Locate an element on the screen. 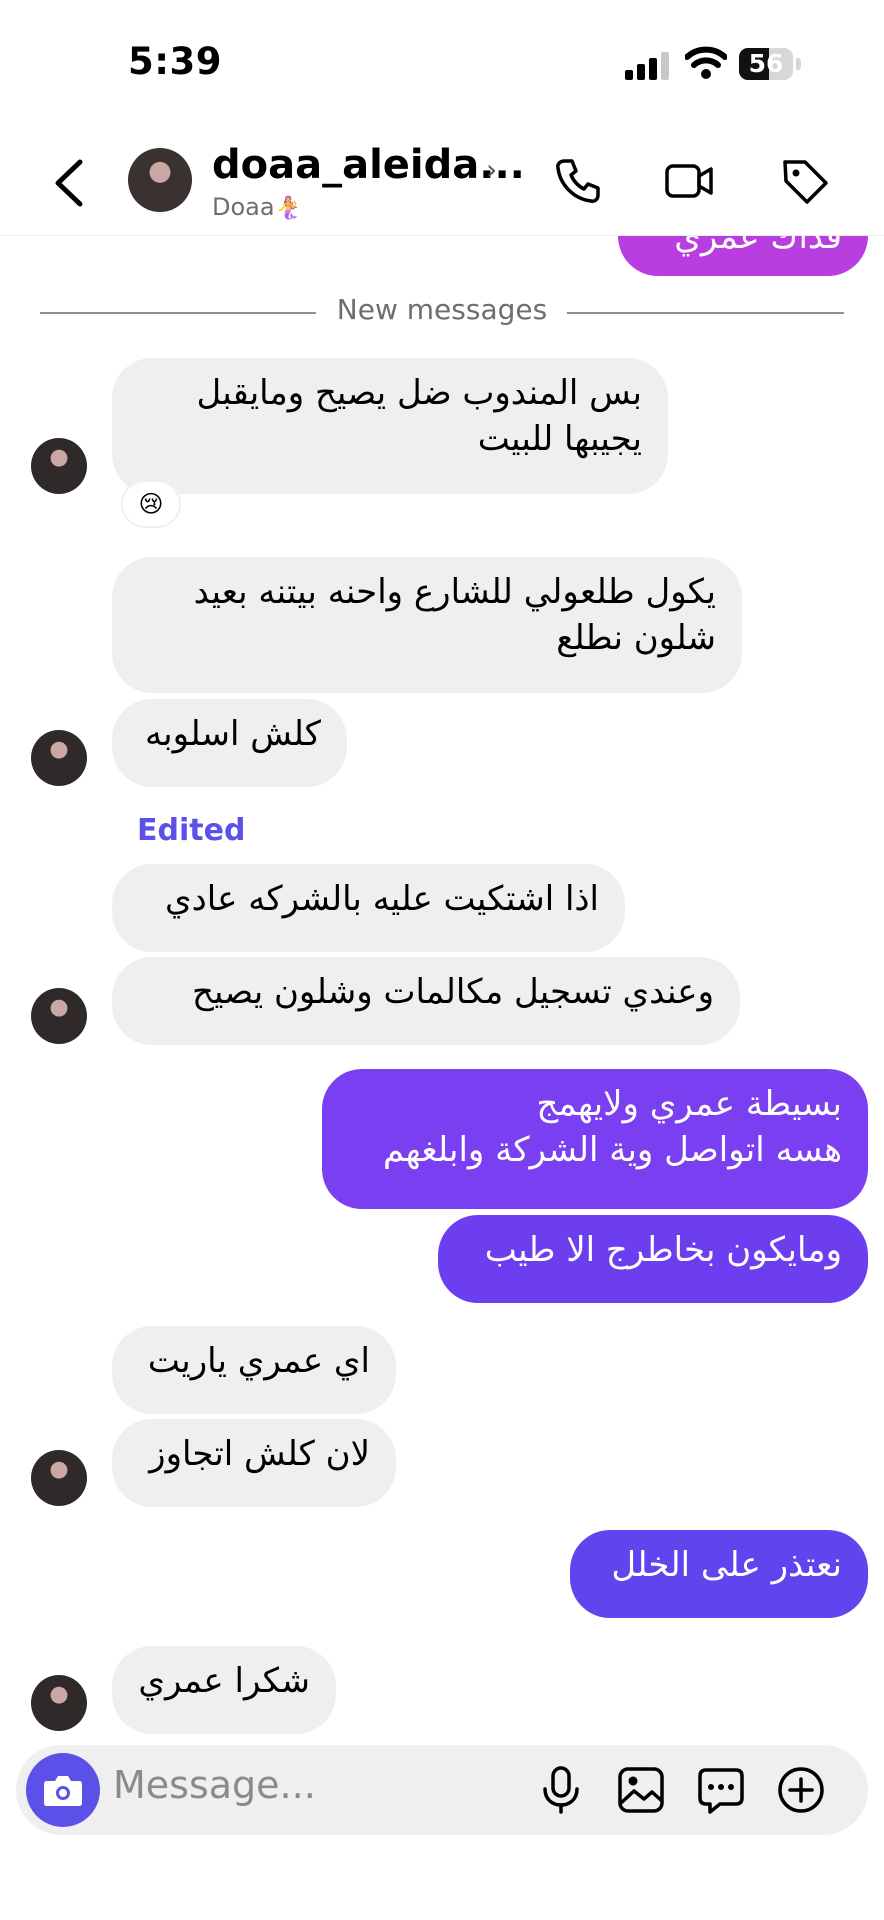  outgoing-message: نعتذر على الخلل is located at coordinates (719, 1574).